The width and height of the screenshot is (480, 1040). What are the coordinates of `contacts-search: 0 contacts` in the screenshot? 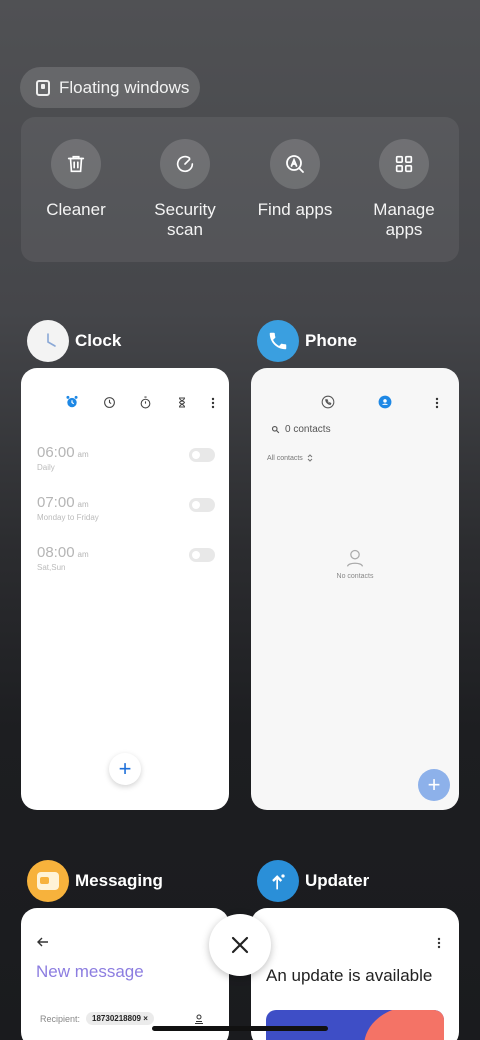 It's located at (301, 429).